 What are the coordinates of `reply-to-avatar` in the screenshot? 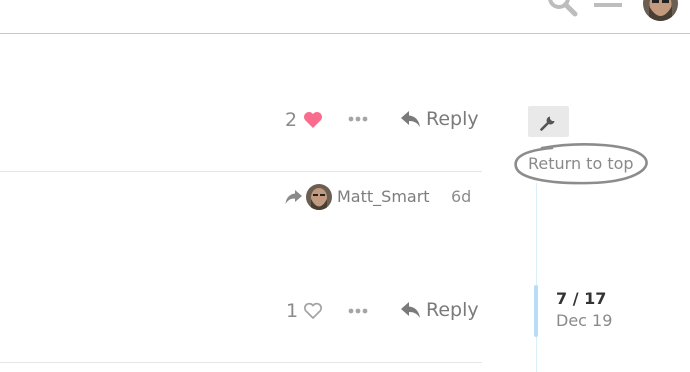 It's located at (319, 197).